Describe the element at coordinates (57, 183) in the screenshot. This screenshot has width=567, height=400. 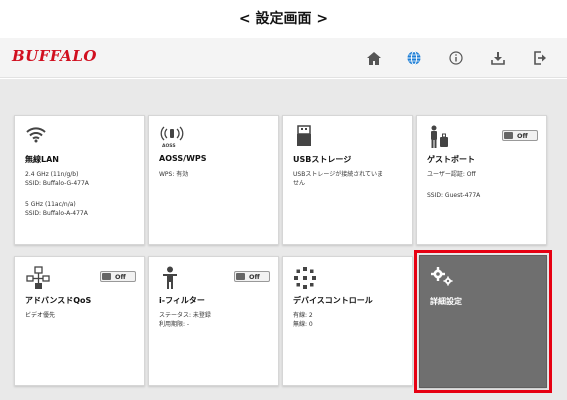
I see `wlan-24-ssid: SSID: Buffalo-G-477A` at that location.